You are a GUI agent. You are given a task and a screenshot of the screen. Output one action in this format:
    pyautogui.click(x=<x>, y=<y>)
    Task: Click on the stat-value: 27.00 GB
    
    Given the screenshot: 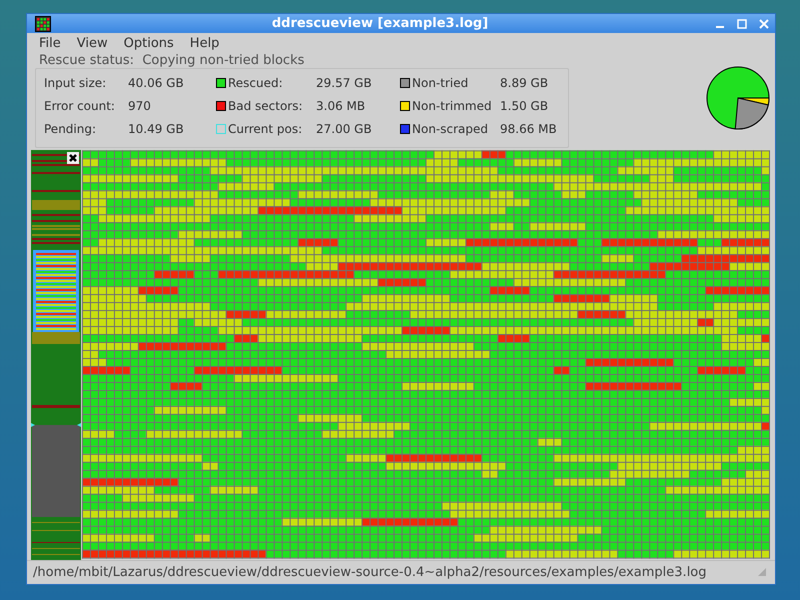 What is the action you would take?
    pyautogui.click(x=344, y=129)
    